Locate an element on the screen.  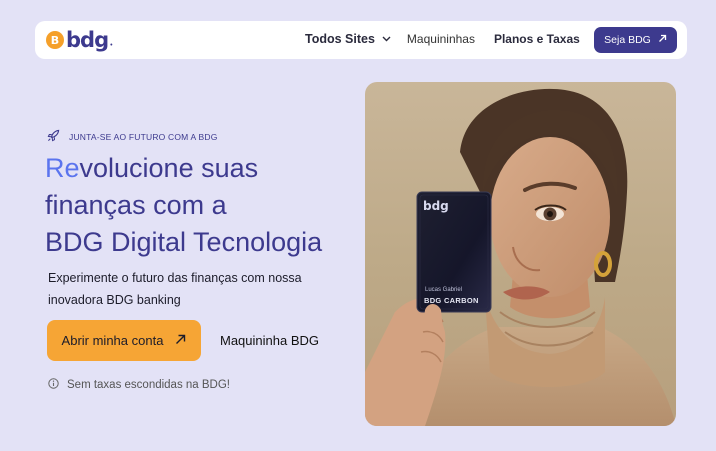
headline-line2: finanças com a is located at coordinates (136, 205).